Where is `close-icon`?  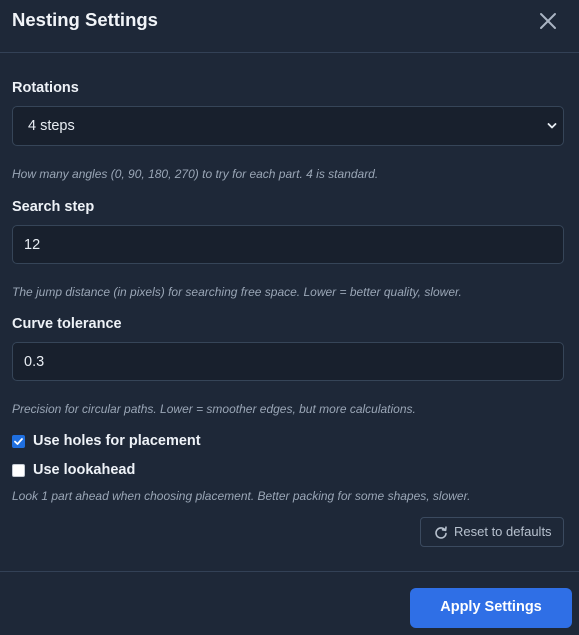 close-icon is located at coordinates (548, 21).